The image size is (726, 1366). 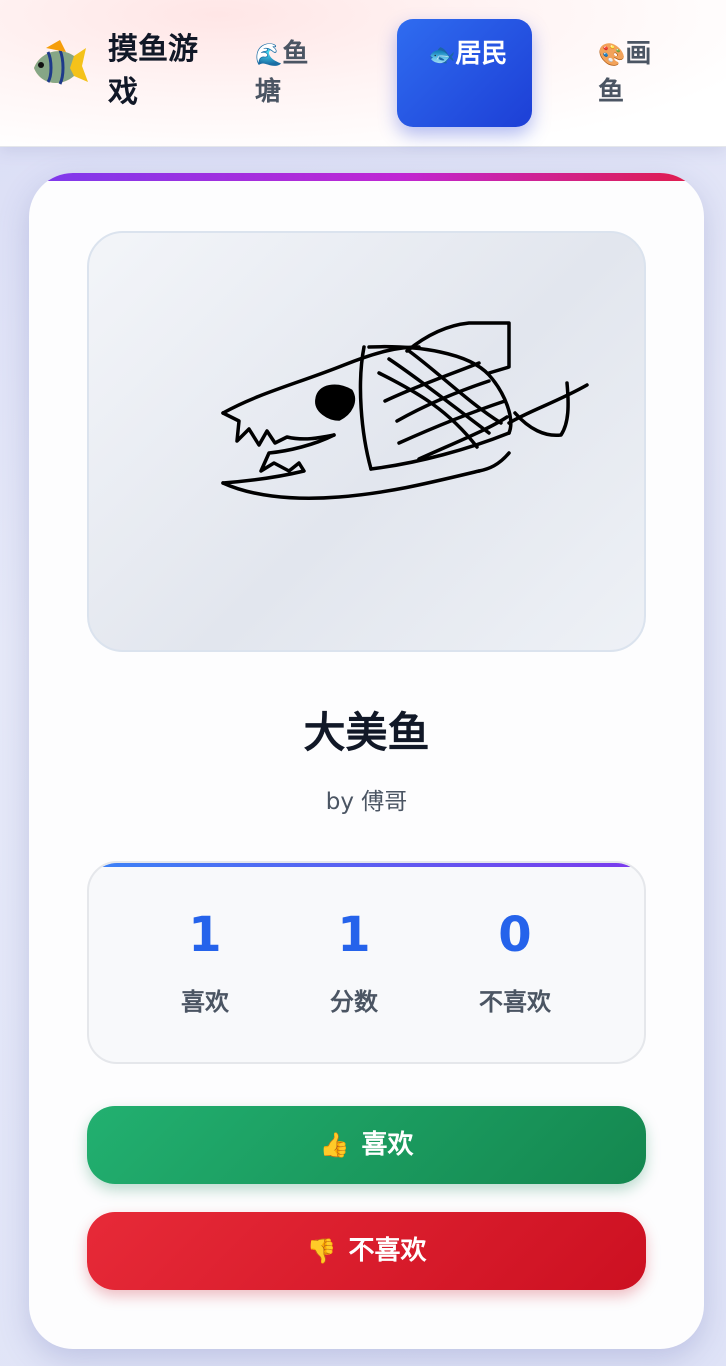 What do you see at coordinates (153, 71) in the screenshot?
I see `app-title: 摸鱼游戏` at bounding box center [153, 71].